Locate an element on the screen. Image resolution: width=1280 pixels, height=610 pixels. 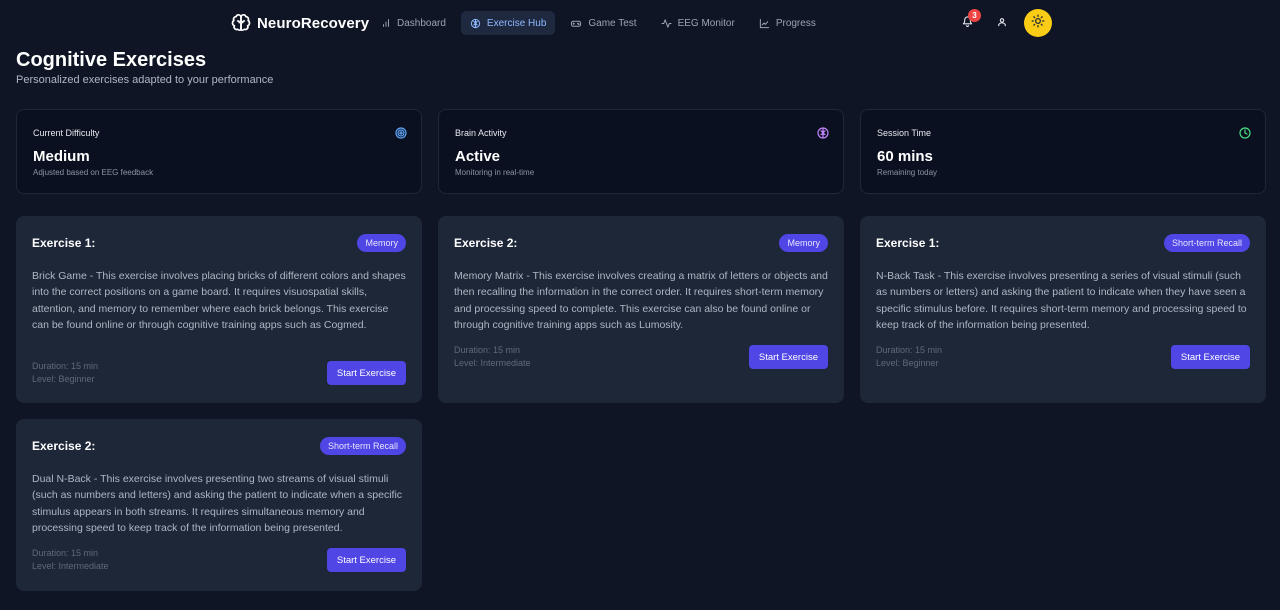
theme-toggle-button is located at coordinates (1038, 23).